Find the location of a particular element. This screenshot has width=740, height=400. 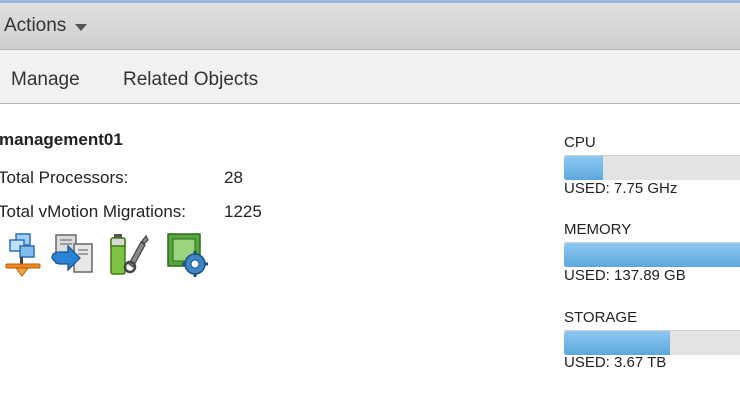

cpu-used-text: USED: 7.75 GHz is located at coordinates (621, 188).